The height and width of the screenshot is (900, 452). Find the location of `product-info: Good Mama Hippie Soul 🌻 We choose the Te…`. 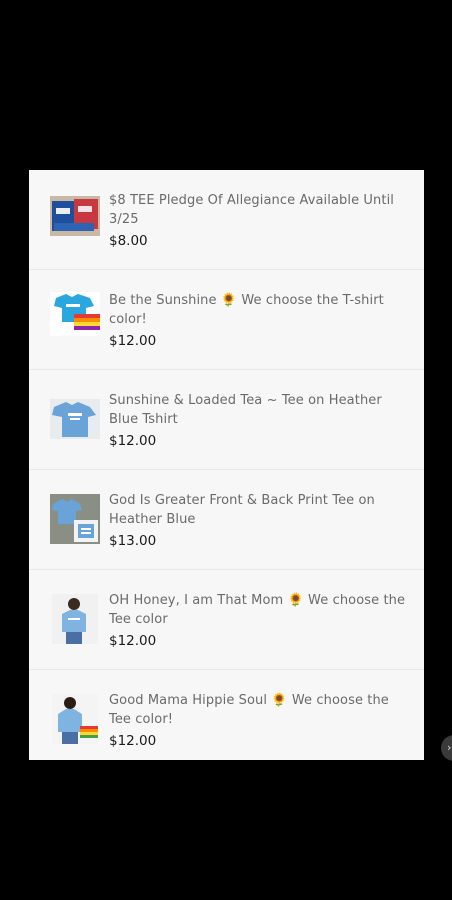

product-info: Good Mama Hippie Soul 🌻 We choose the Te… is located at coordinates (259, 720).